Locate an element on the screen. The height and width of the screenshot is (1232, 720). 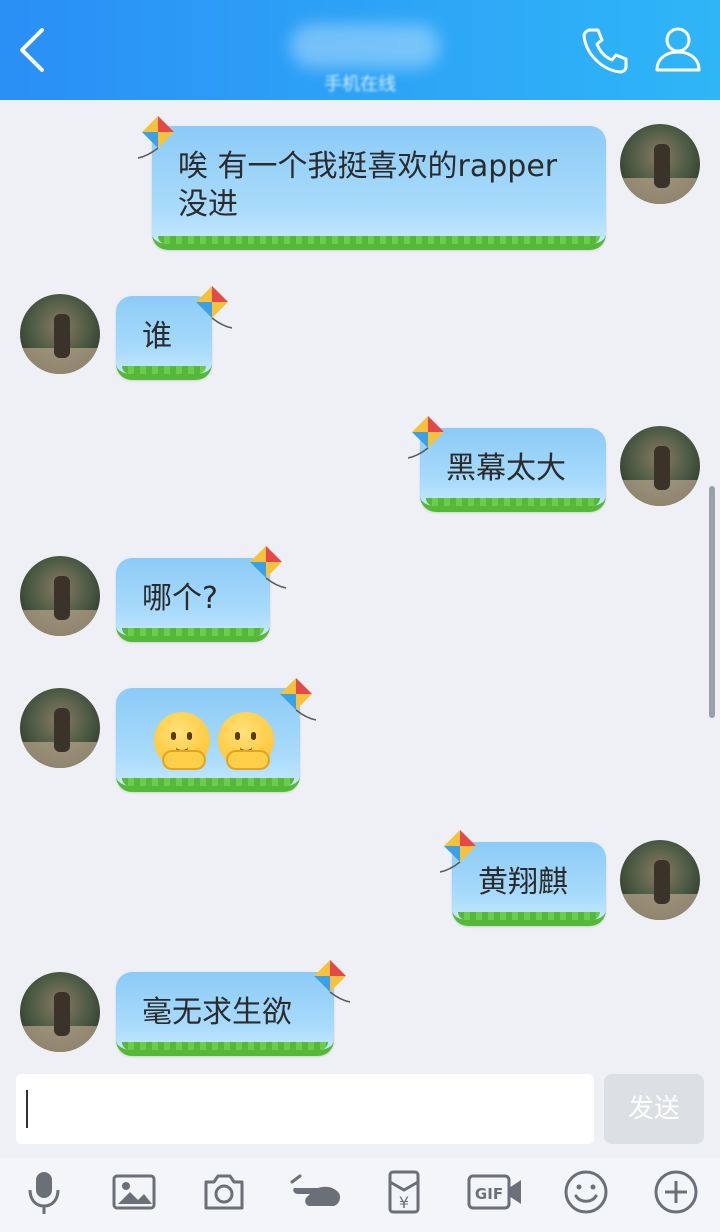
message-row: 哪个? is located at coordinates (360, 599).